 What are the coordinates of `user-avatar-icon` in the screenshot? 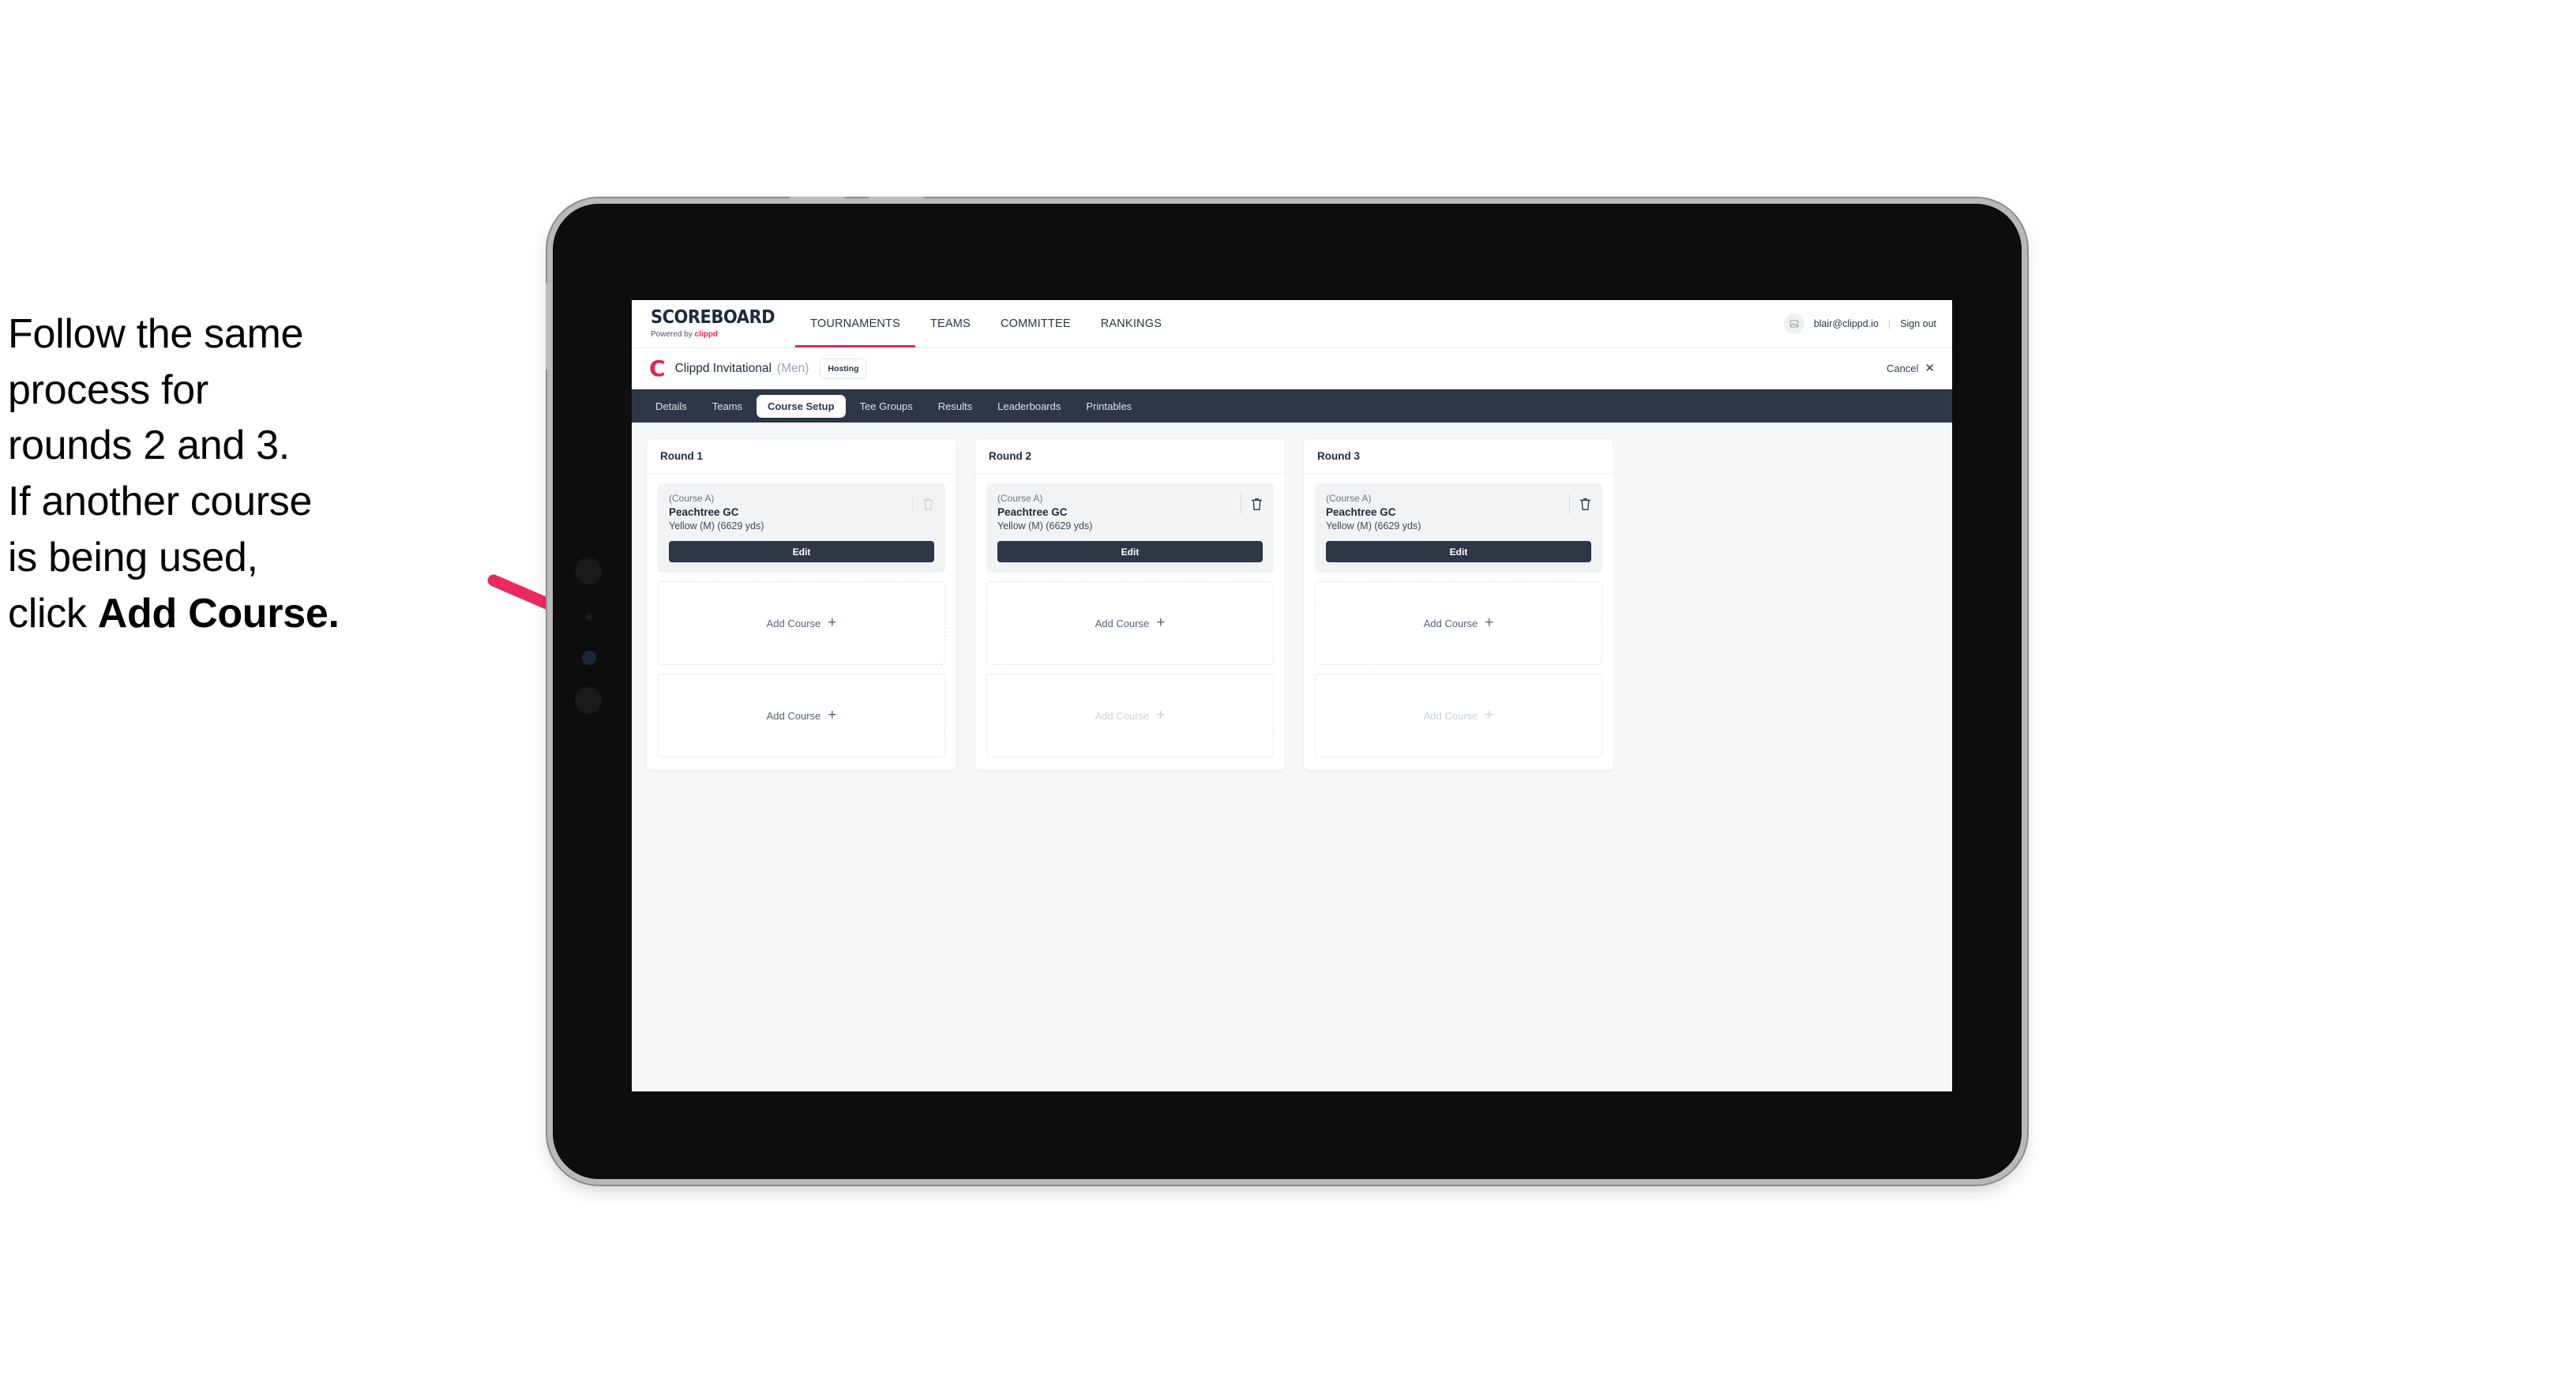 It's located at (1793, 324).